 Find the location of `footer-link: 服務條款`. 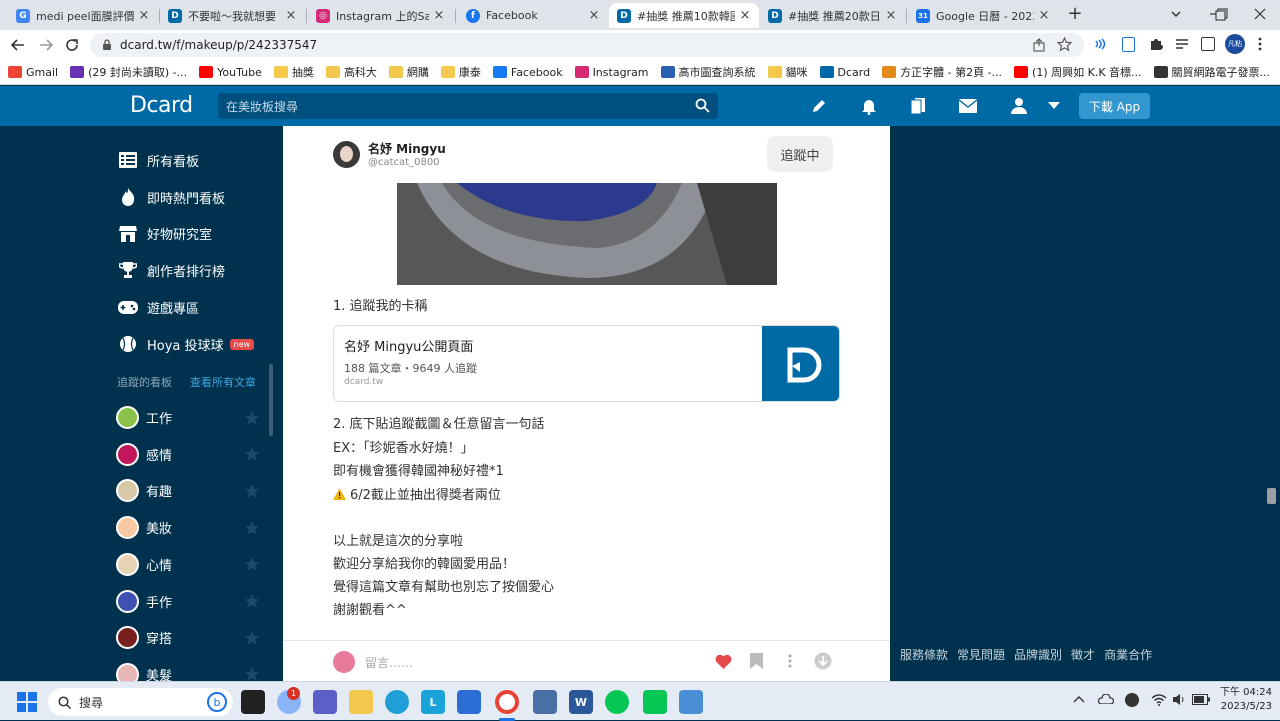

footer-link: 服務條款 is located at coordinates (924, 654).